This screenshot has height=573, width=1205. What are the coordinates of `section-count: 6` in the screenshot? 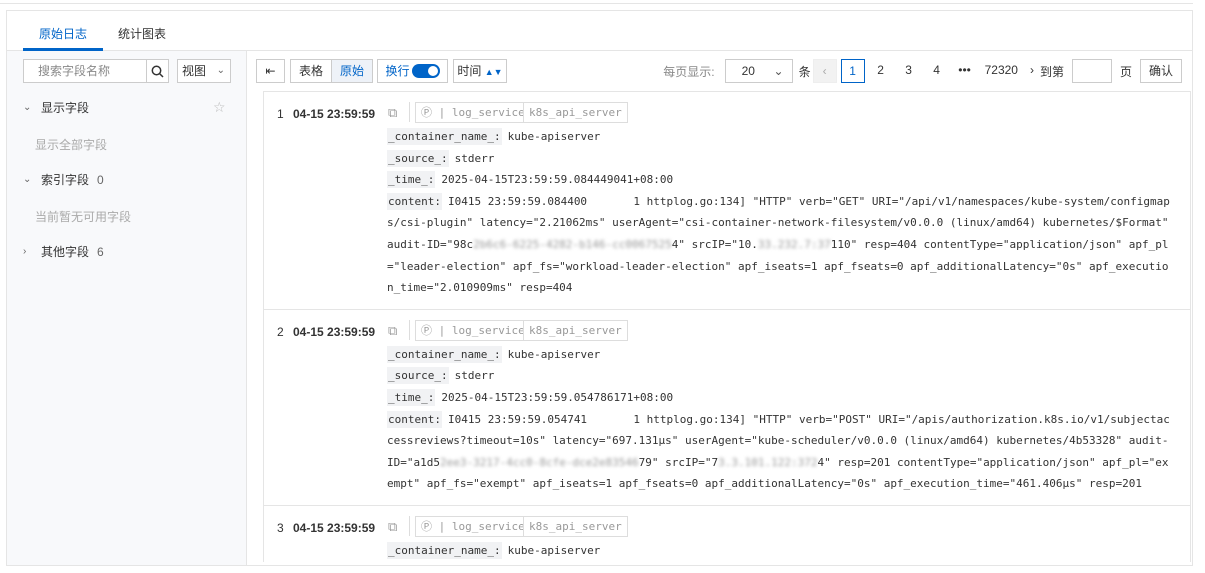 It's located at (100, 251).